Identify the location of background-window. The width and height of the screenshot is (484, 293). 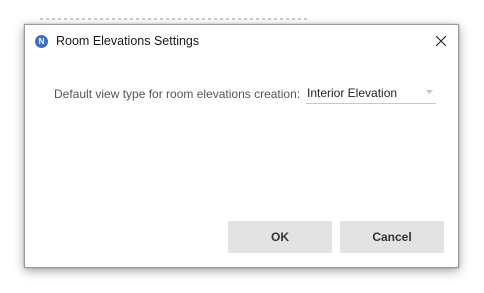
(242, 11).